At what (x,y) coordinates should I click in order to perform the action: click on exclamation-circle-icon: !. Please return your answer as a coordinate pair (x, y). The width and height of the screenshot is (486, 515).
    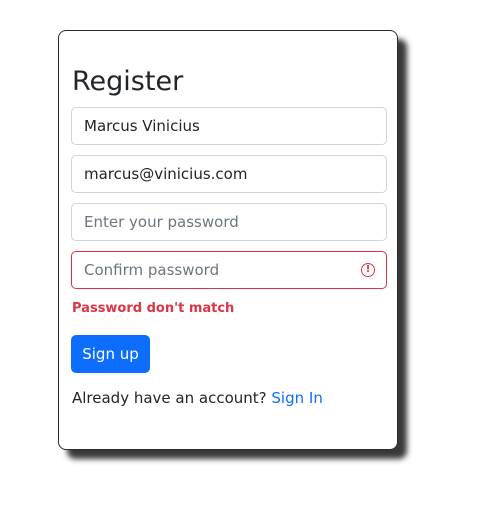
    Looking at the image, I should click on (368, 270).